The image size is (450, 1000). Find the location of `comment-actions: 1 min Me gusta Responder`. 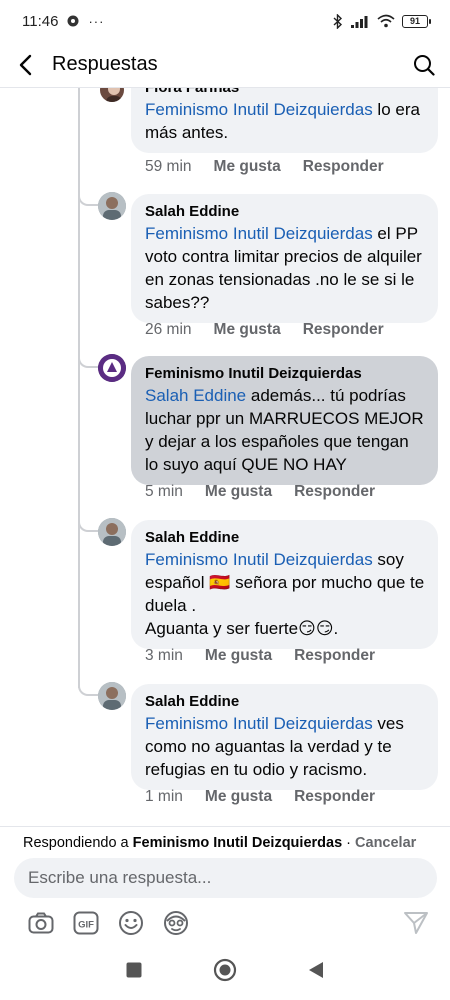

comment-actions: 1 min Me gusta Responder is located at coordinates (260, 797).